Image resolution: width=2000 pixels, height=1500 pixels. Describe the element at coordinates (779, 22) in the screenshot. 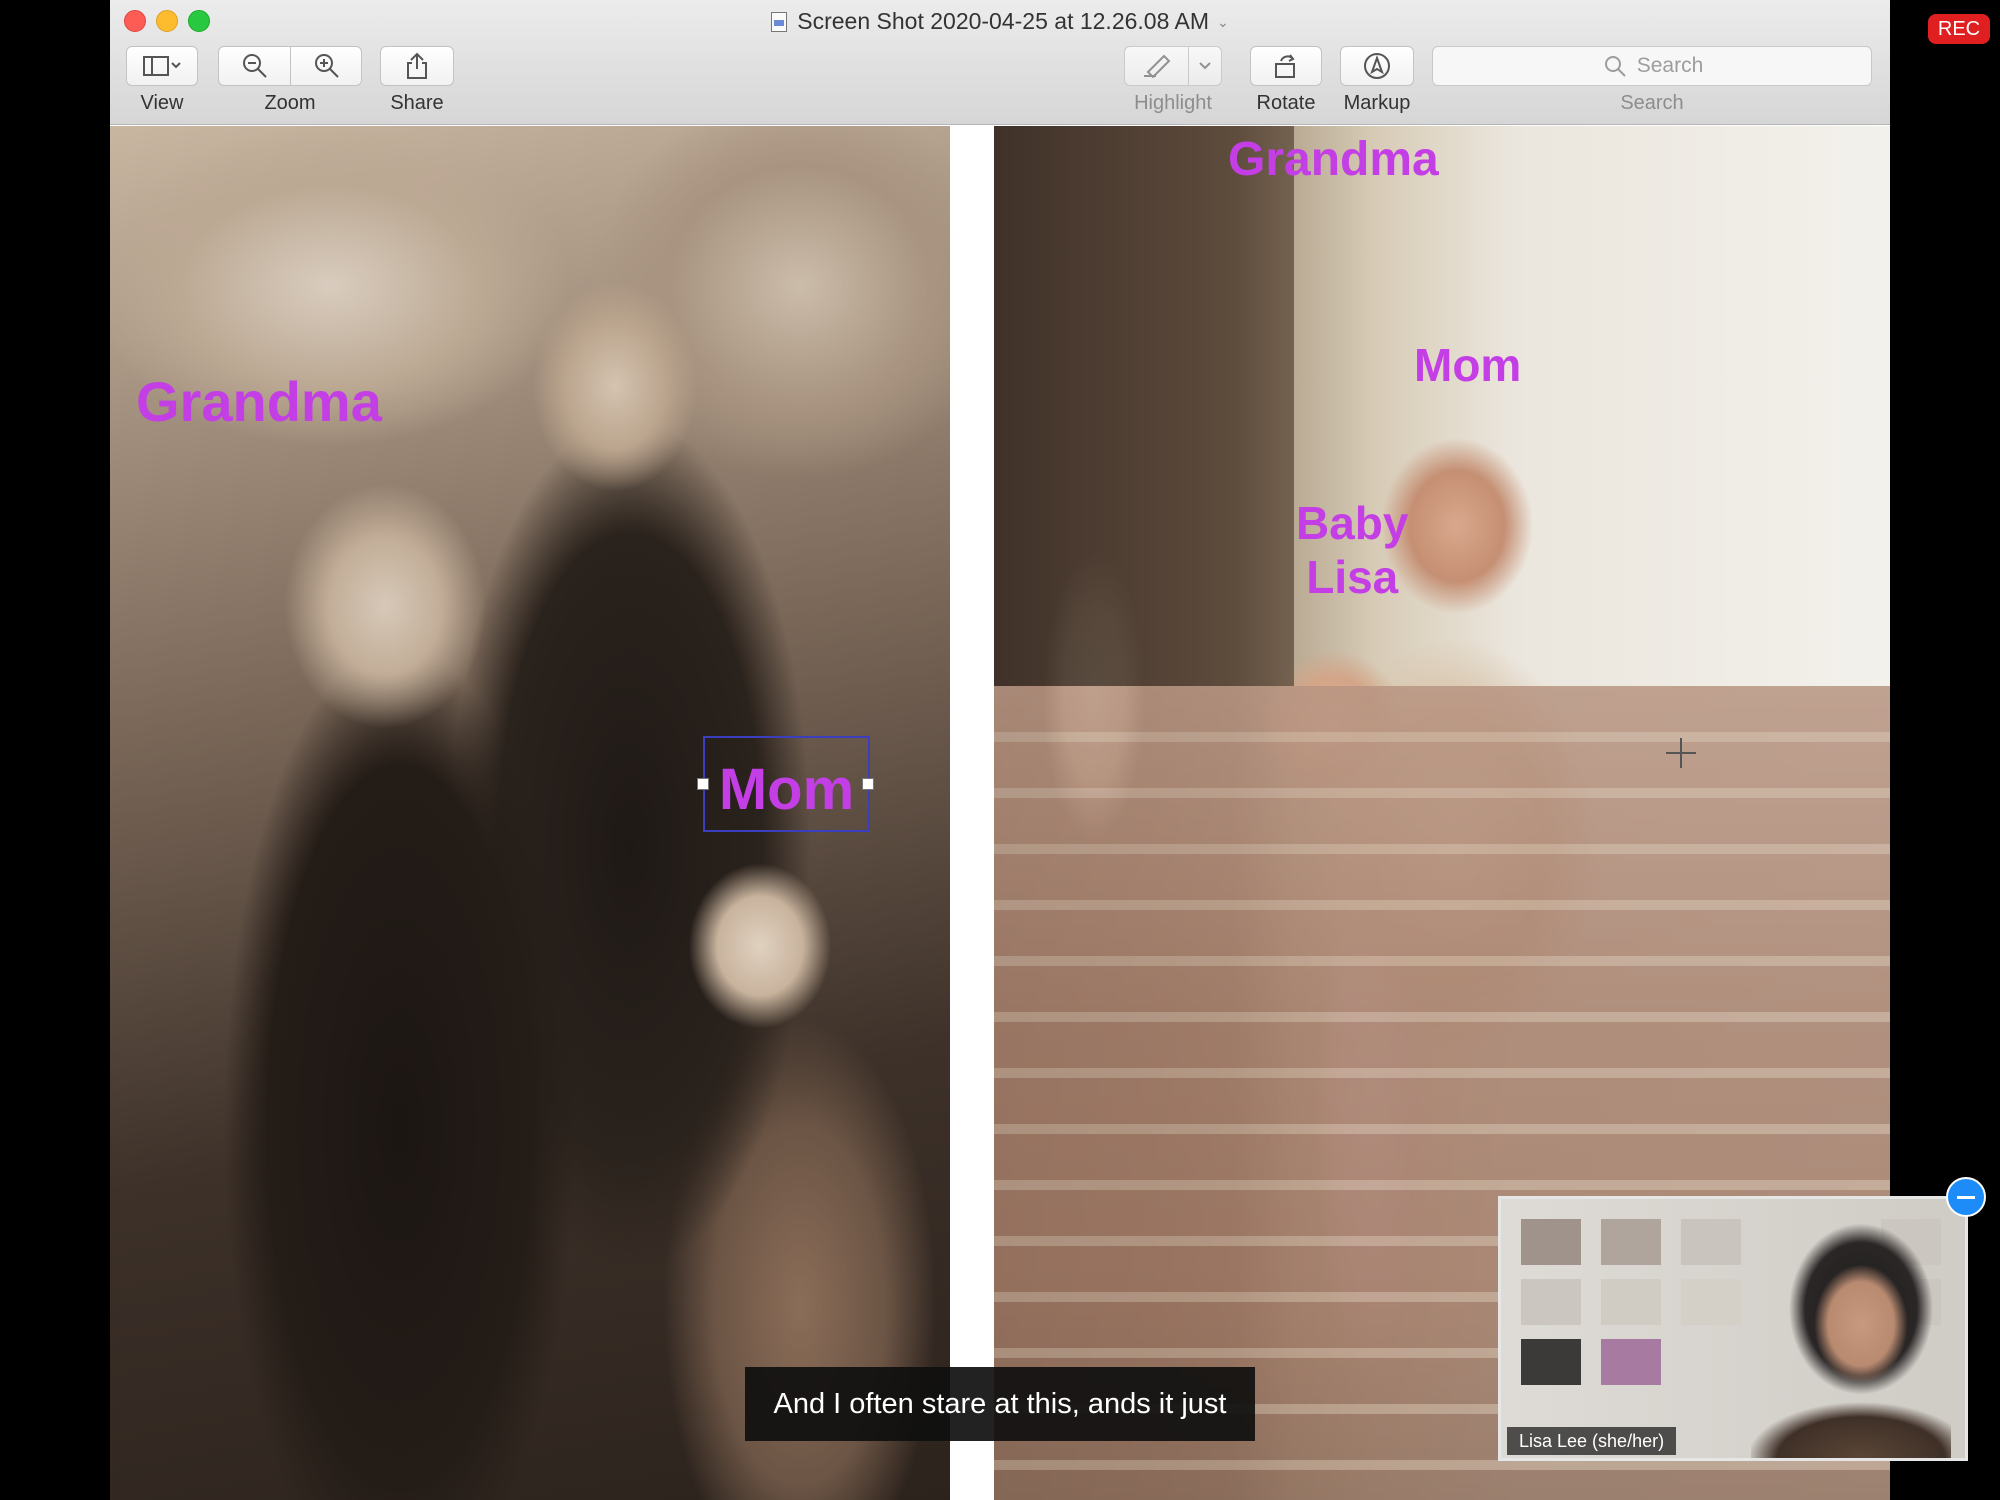

I see `document-icon` at that location.